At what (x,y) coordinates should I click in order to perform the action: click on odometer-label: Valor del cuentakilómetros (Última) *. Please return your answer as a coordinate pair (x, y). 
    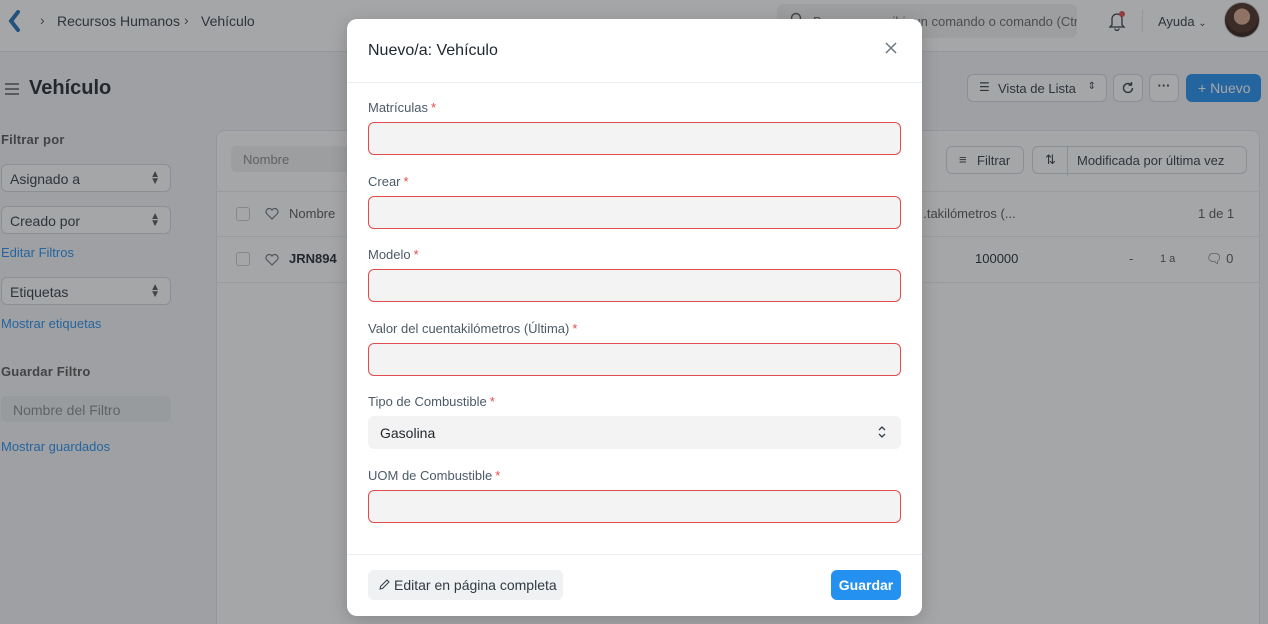
    Looking at the image, I should click on (472, 328).